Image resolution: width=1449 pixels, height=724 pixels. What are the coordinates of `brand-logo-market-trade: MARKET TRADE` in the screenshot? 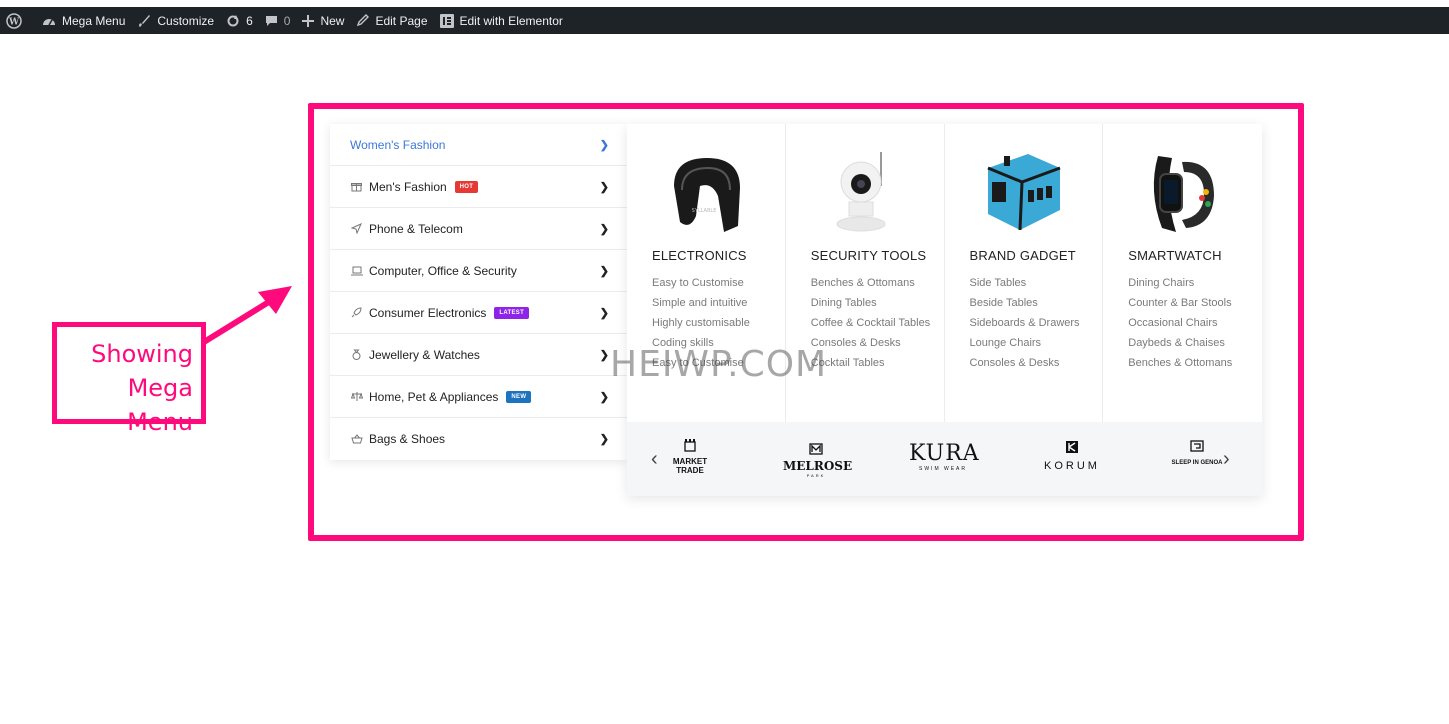 It's located at (690, 456).